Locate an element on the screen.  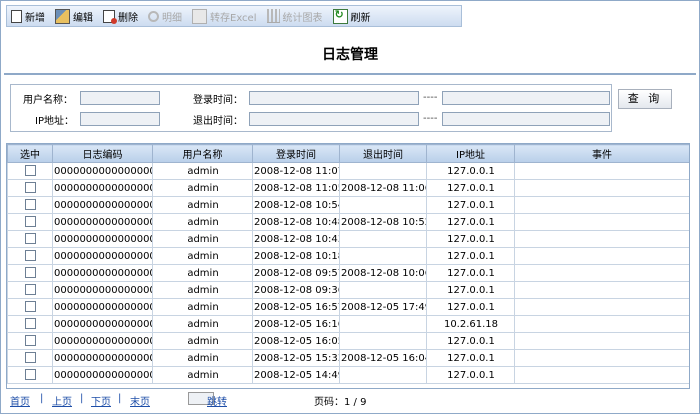
header-ip: IP地址 is located at coordinates (470, 153).